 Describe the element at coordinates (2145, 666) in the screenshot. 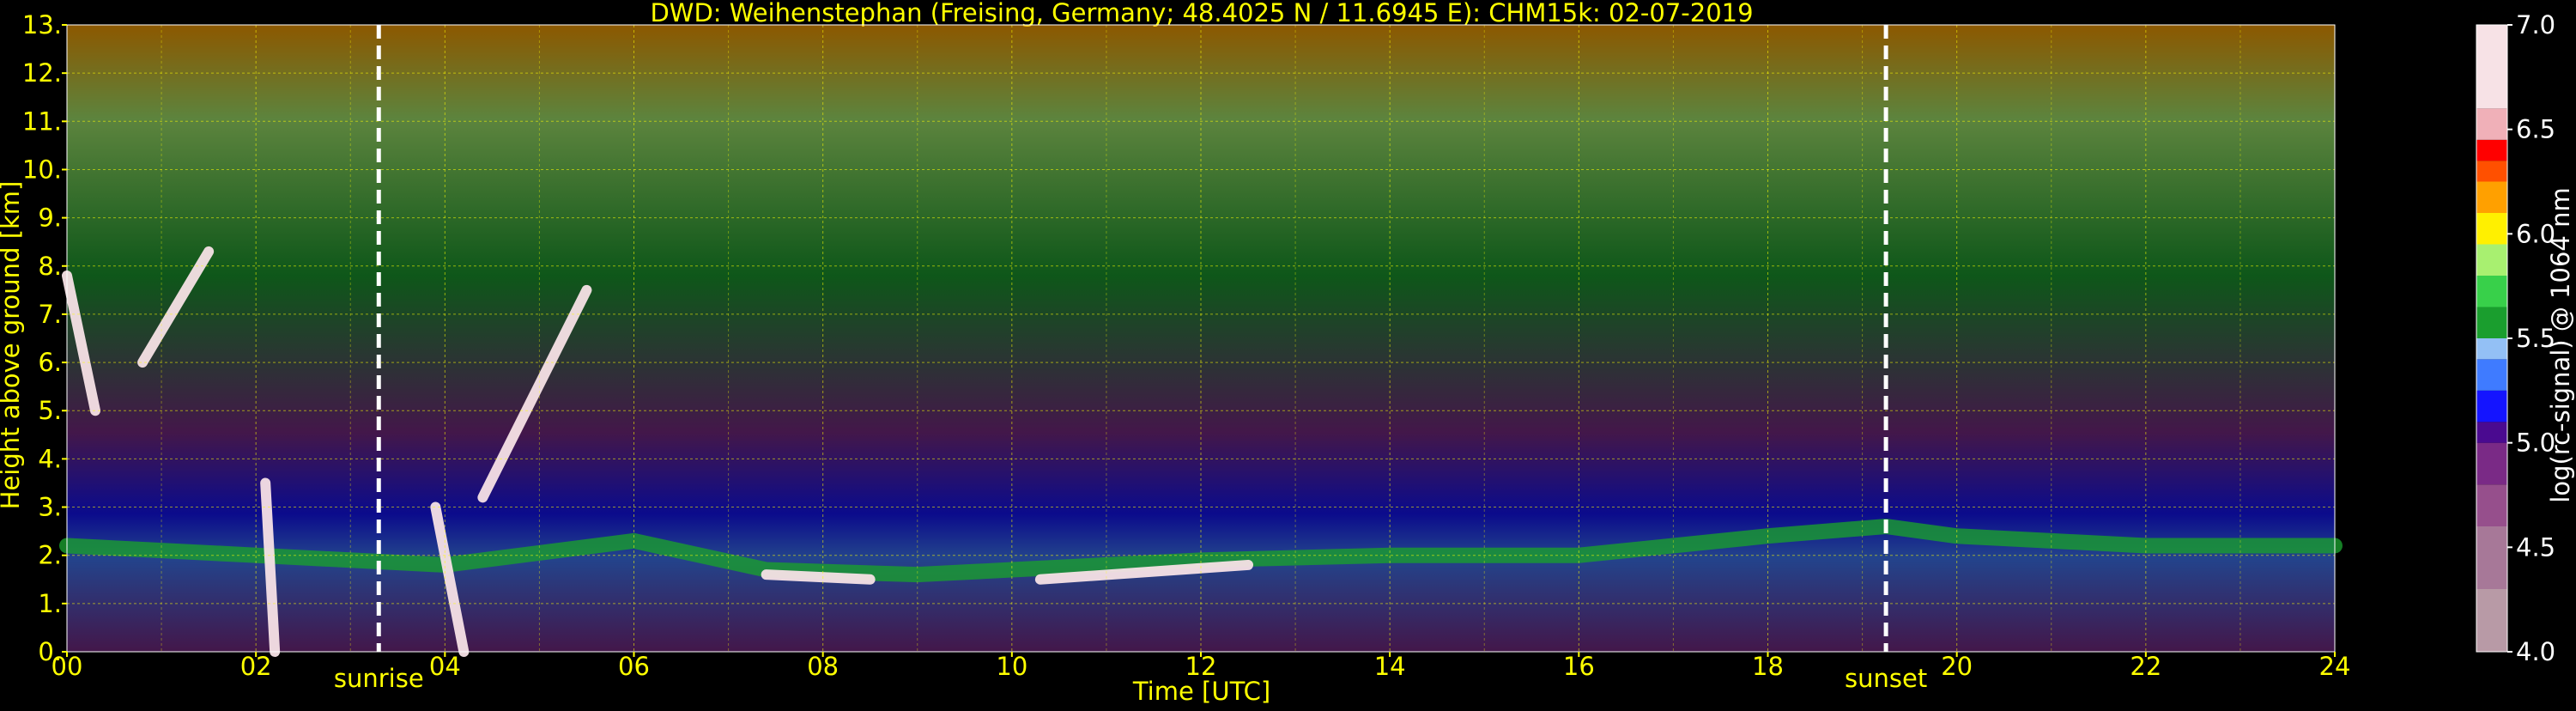

I see `x-tick-label: 22` at that location.